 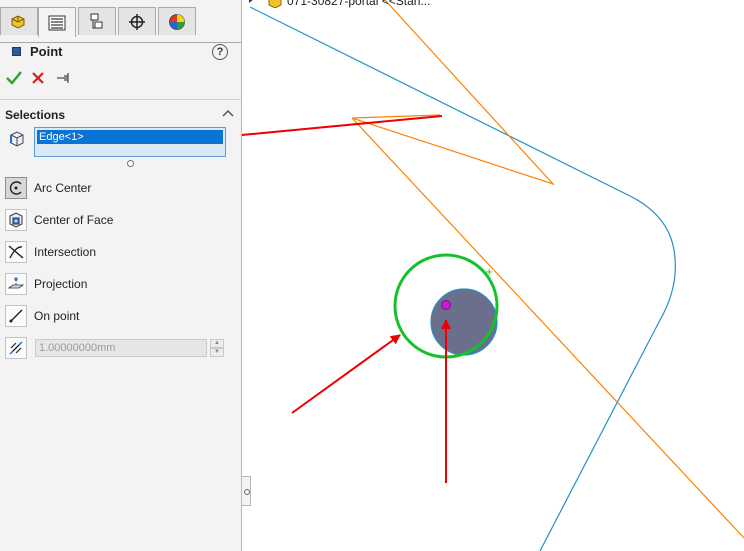 What do you see at coordinates (61, 284) in the screenshot?
I see `option-label: Projection` at bounding box center [61, 284].